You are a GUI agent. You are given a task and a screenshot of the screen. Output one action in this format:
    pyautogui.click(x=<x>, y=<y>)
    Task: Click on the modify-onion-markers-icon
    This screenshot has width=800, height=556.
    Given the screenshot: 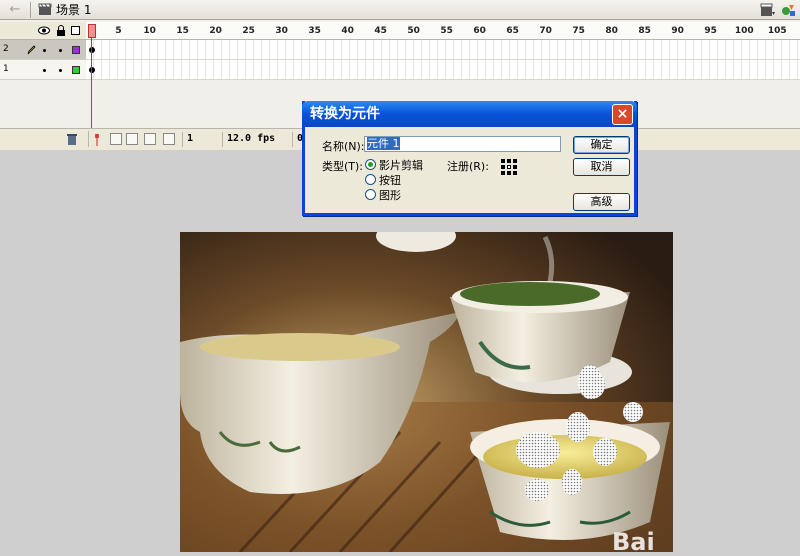 What is the action you would take?
    pyautogui.click(x=169, y=139)
    